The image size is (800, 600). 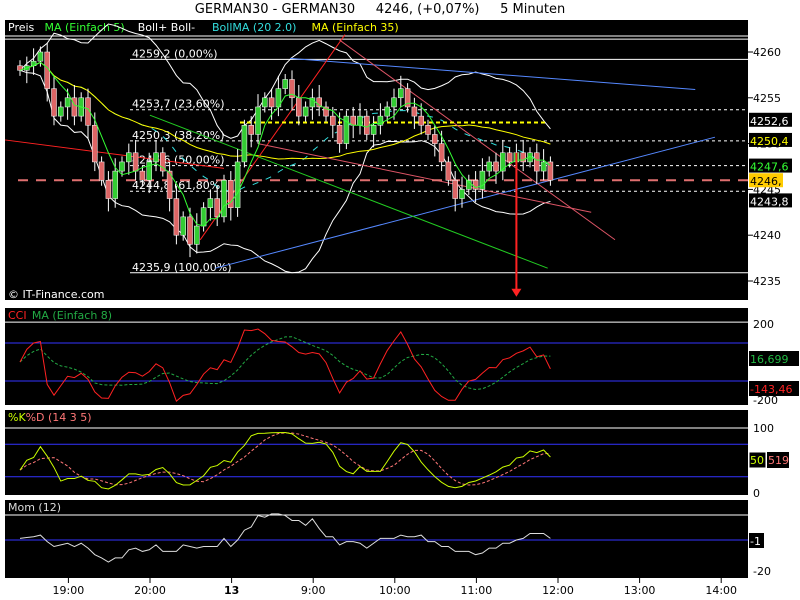 I want to click on price-legend-item: Preis, so click(x=21, y=27).